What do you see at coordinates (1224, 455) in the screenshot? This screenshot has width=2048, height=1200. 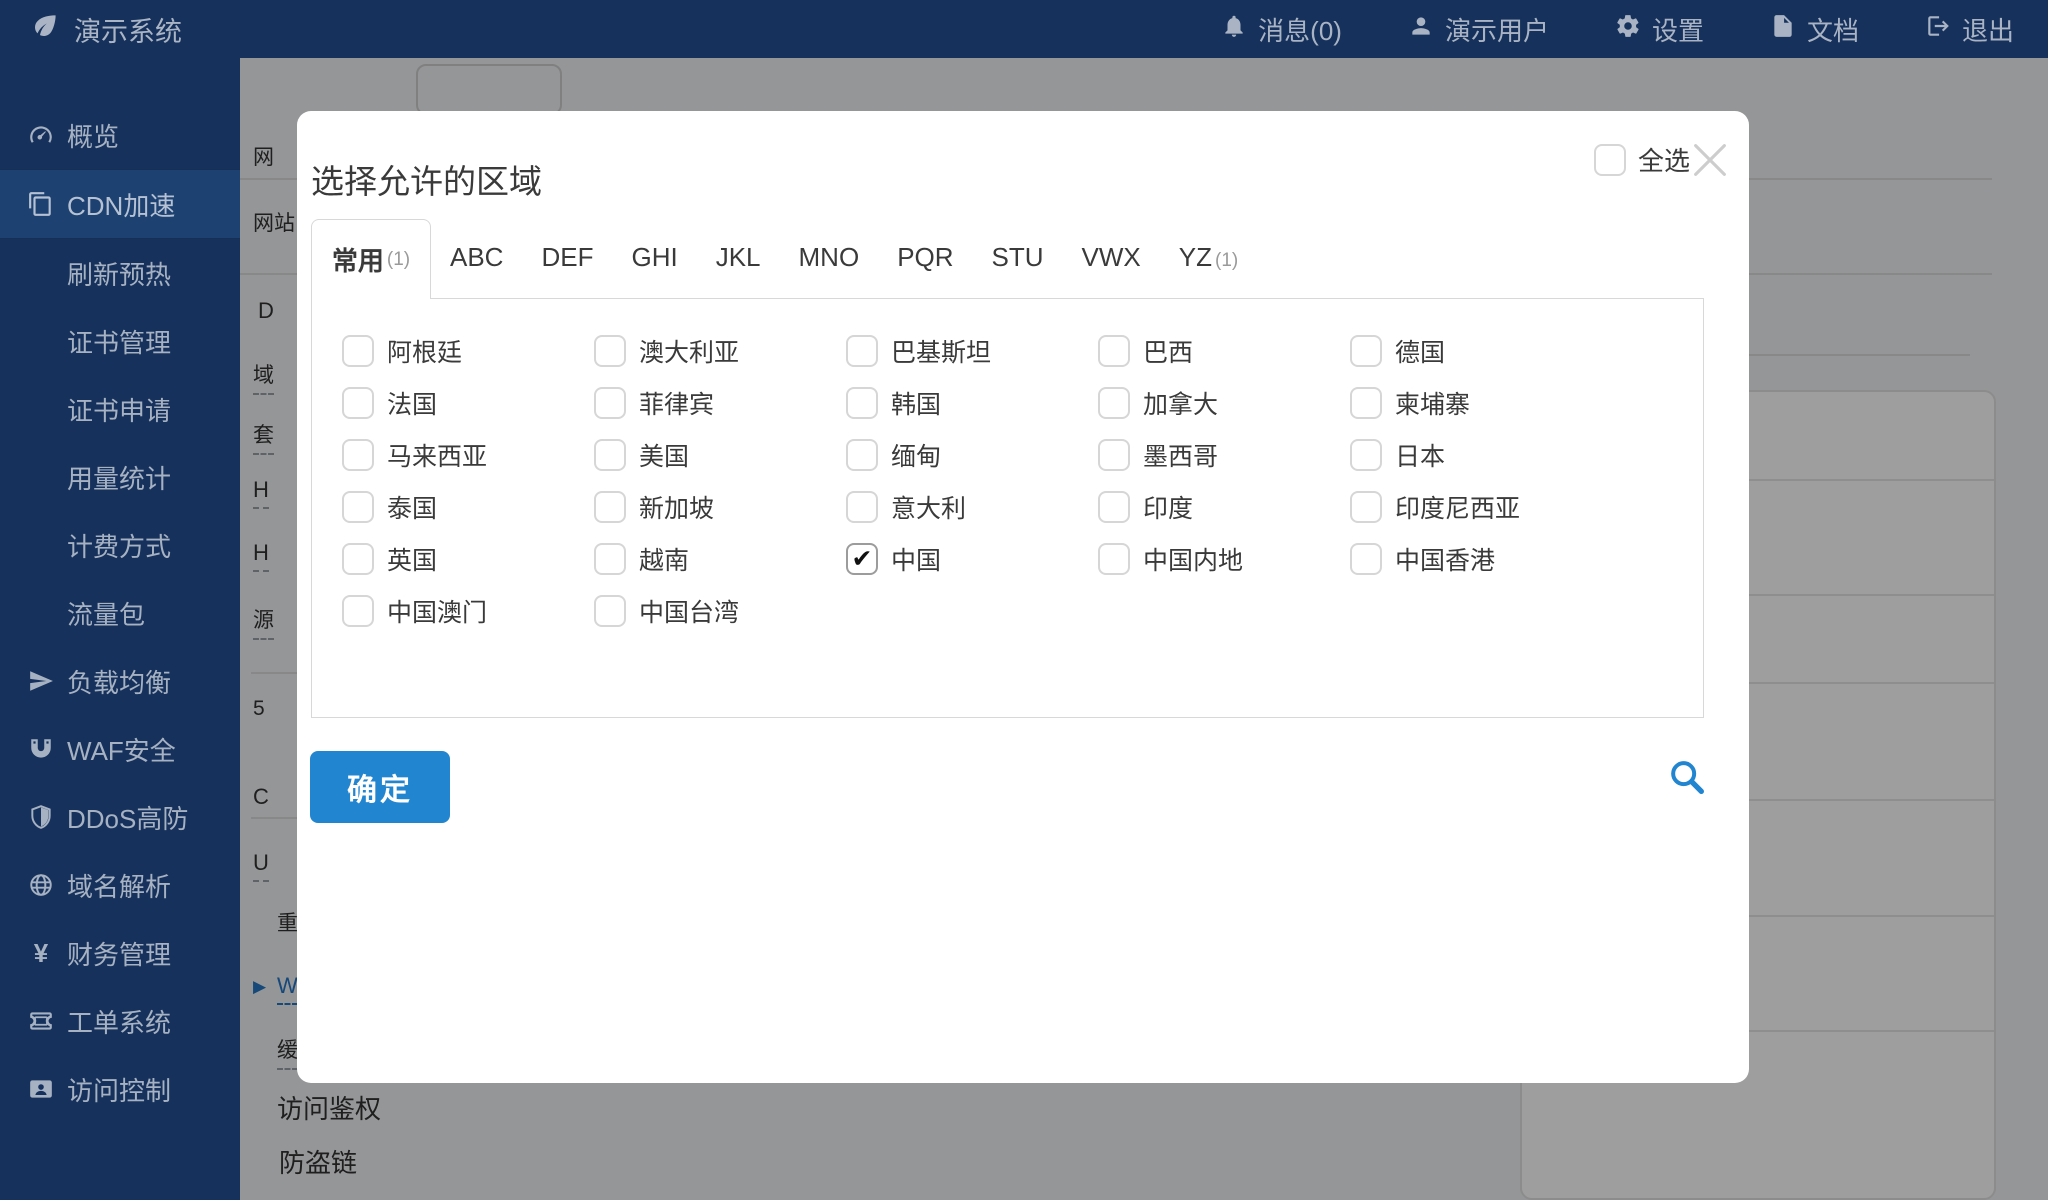 I see `region-option-墨西哥: 墨西哥` at bounding box center [1224, 455].